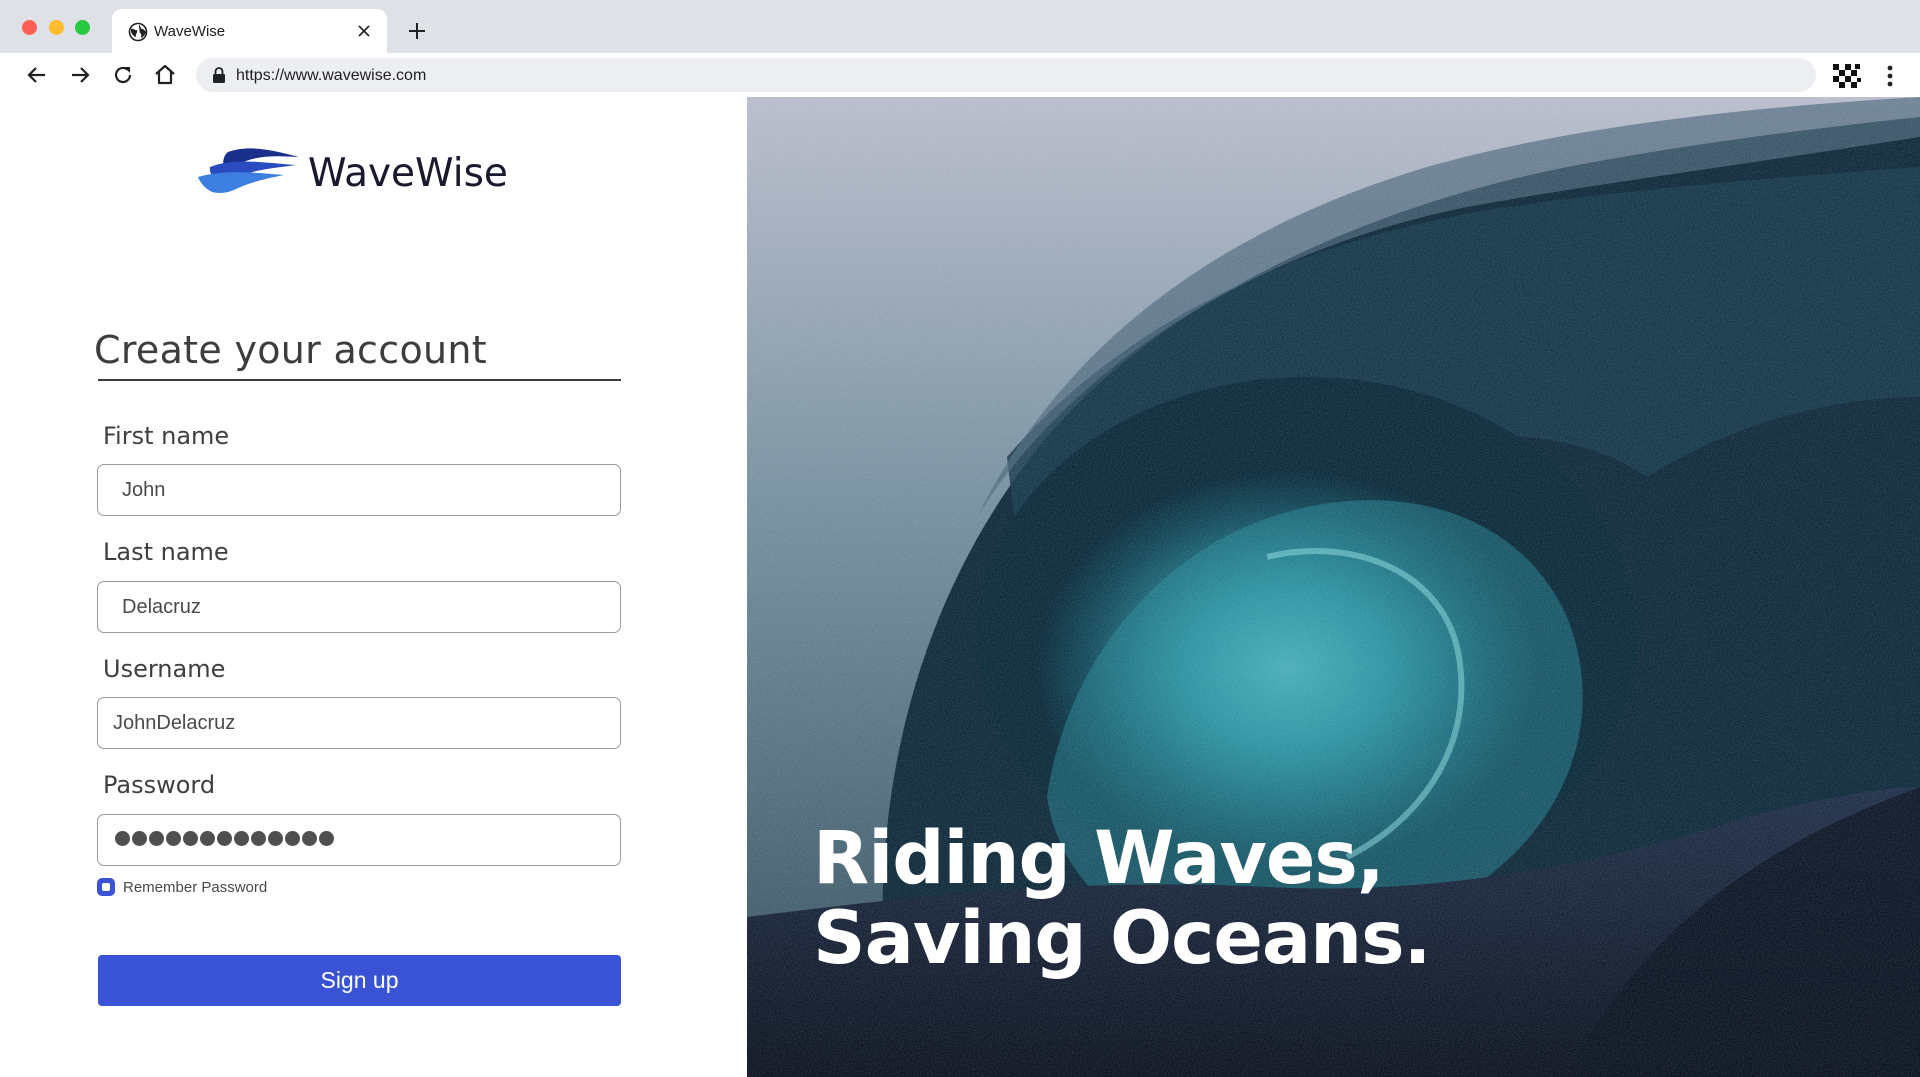 The height and width of the screenshot is (1077, 1920). Describe the element at coordinates (331, 75) in the screenshot. I see `url-text: https://www.wavewise.com` at that location.